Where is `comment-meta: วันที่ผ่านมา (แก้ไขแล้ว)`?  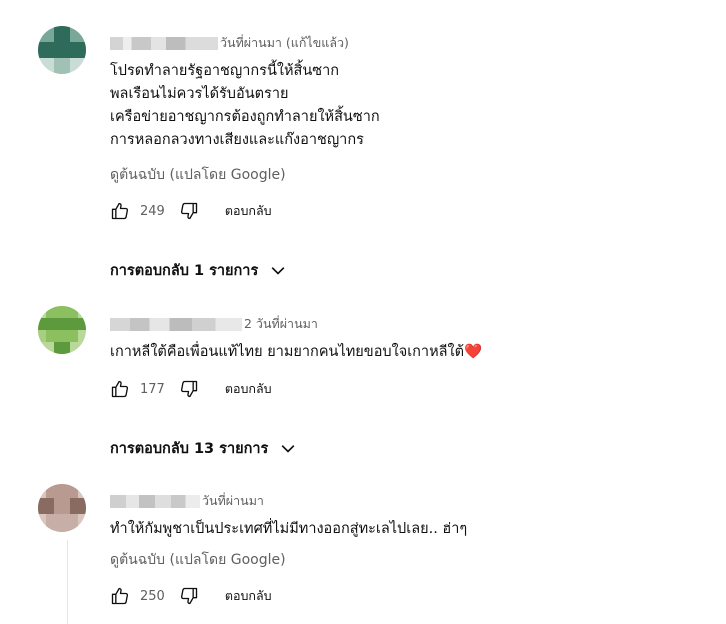
comment-meta: วันที่ผ่านมา (แก้ไขแล้ว) is located at coordinates (229, 43).